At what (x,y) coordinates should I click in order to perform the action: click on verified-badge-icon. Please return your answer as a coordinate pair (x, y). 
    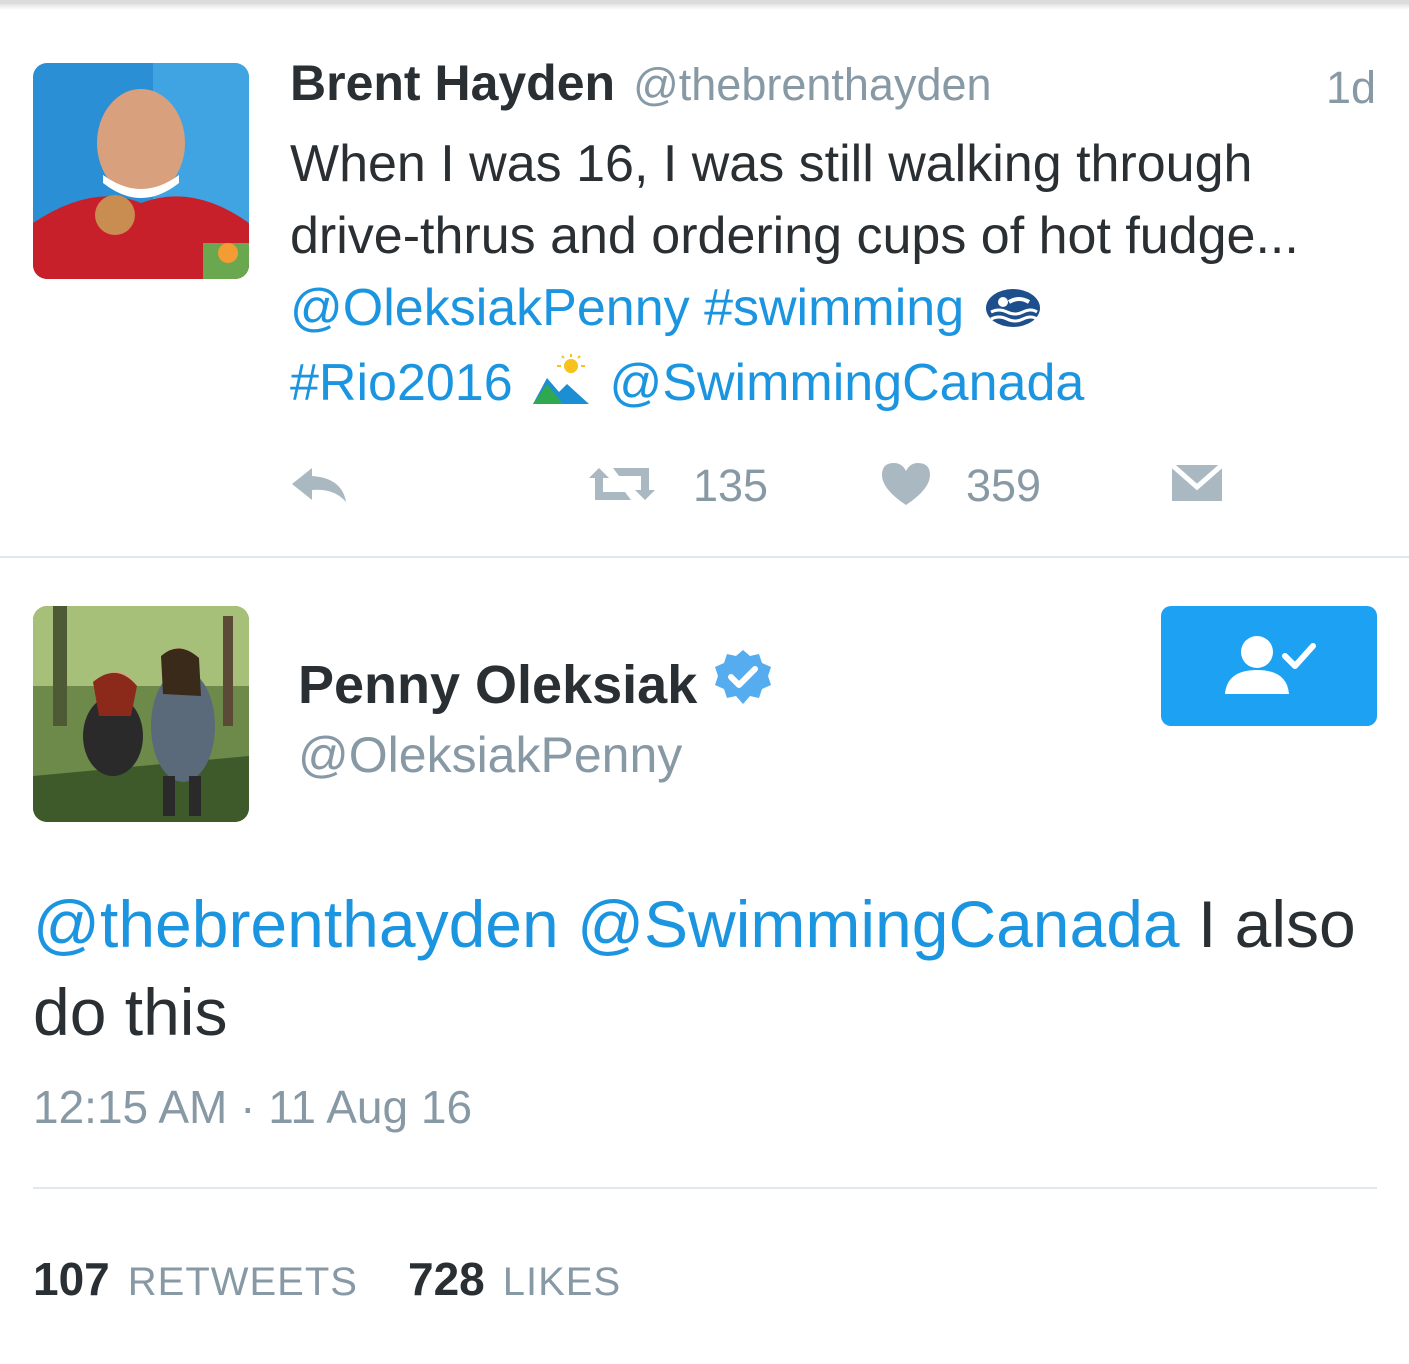
    Looking at the image, I should click on (743, 684).